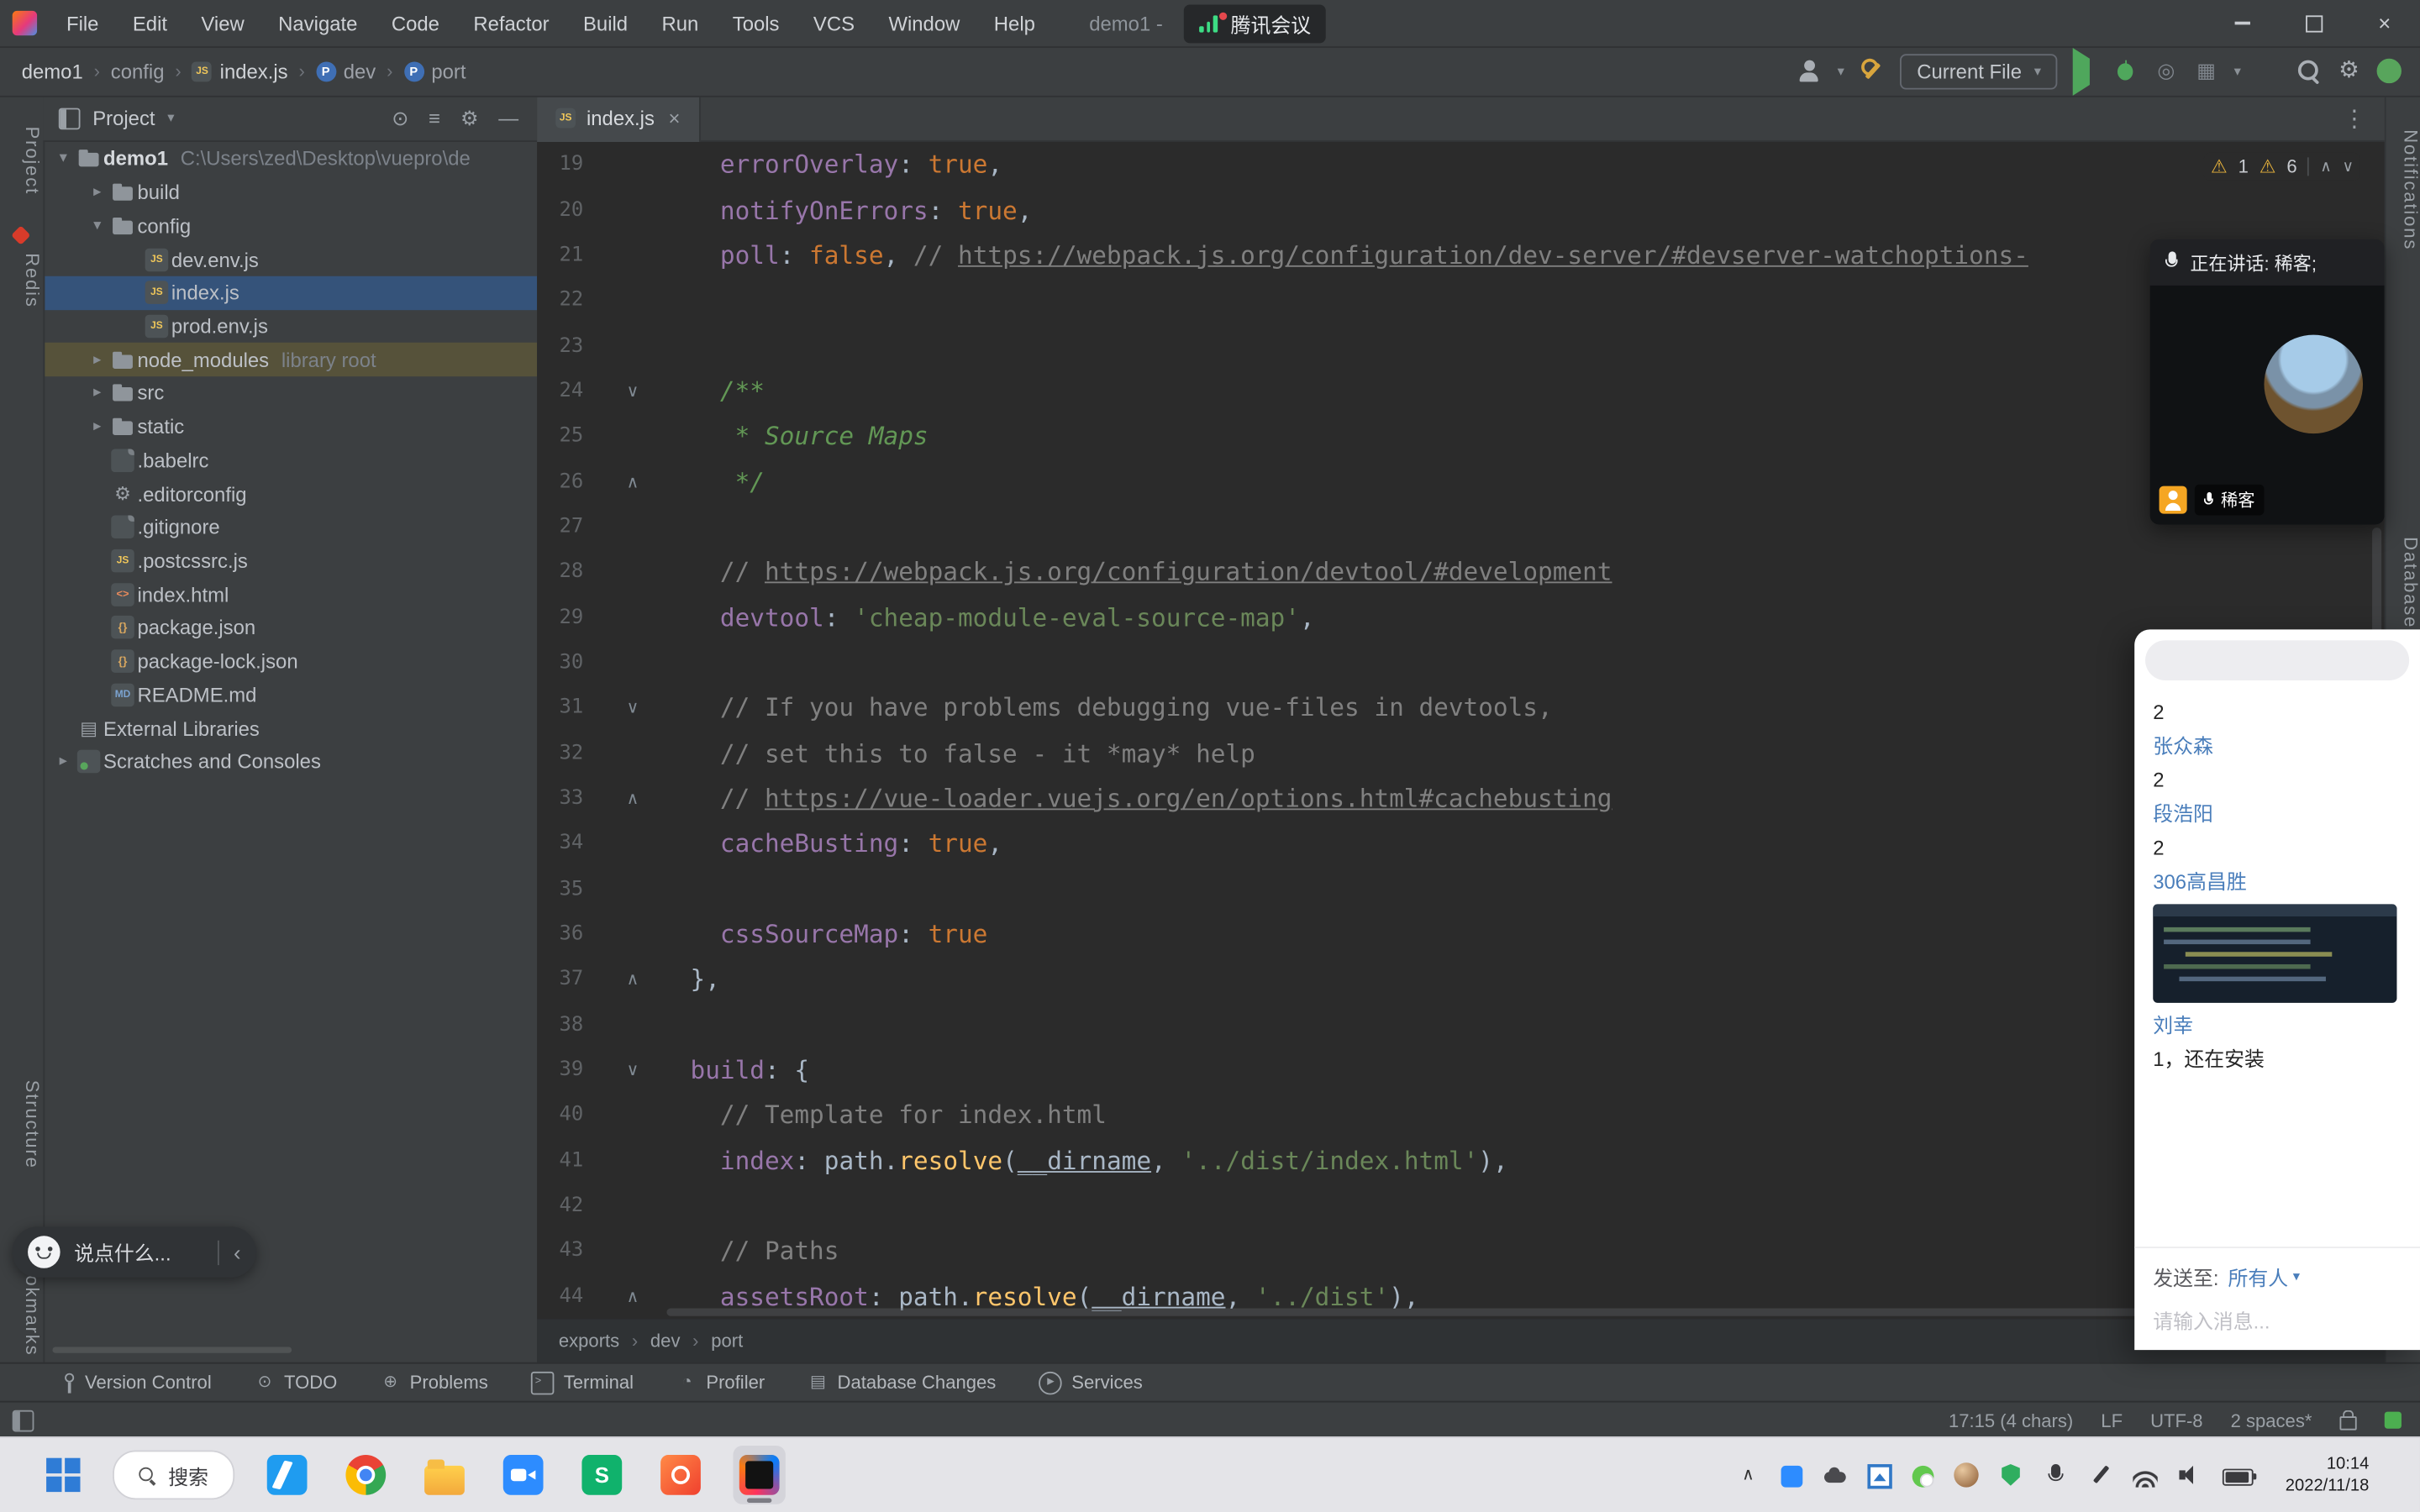 The height and width of the screenshot is (1512, 2420). I want to click on taskbar-search-box: 搜索, so click(174, 1475).